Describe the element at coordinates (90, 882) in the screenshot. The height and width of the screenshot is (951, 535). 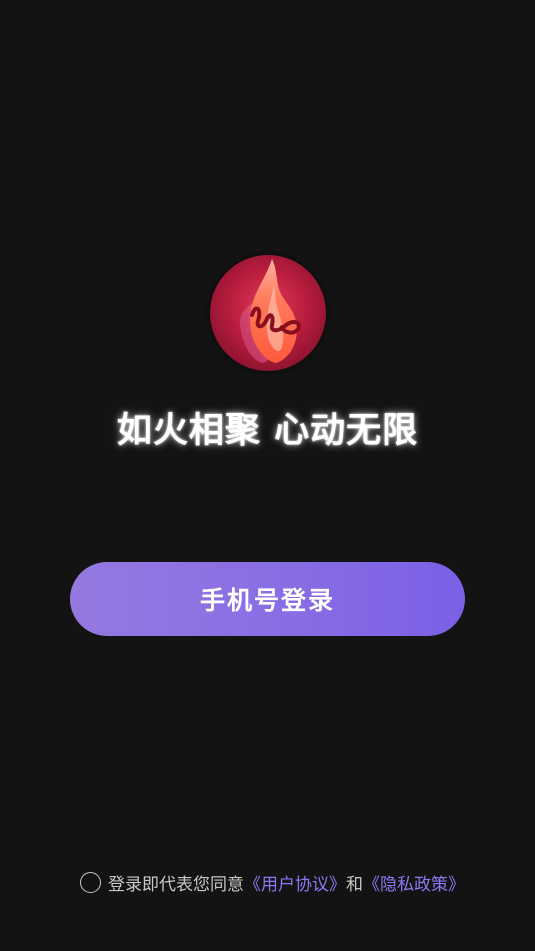
I see `agree-checkbox` at that location.